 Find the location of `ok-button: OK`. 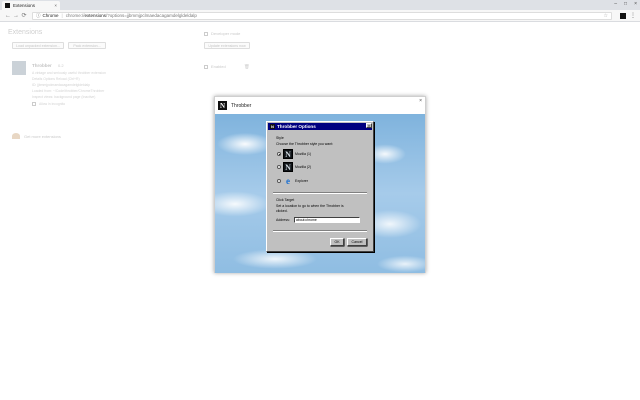

ok-button: OK is located at coordinates (337, 242).